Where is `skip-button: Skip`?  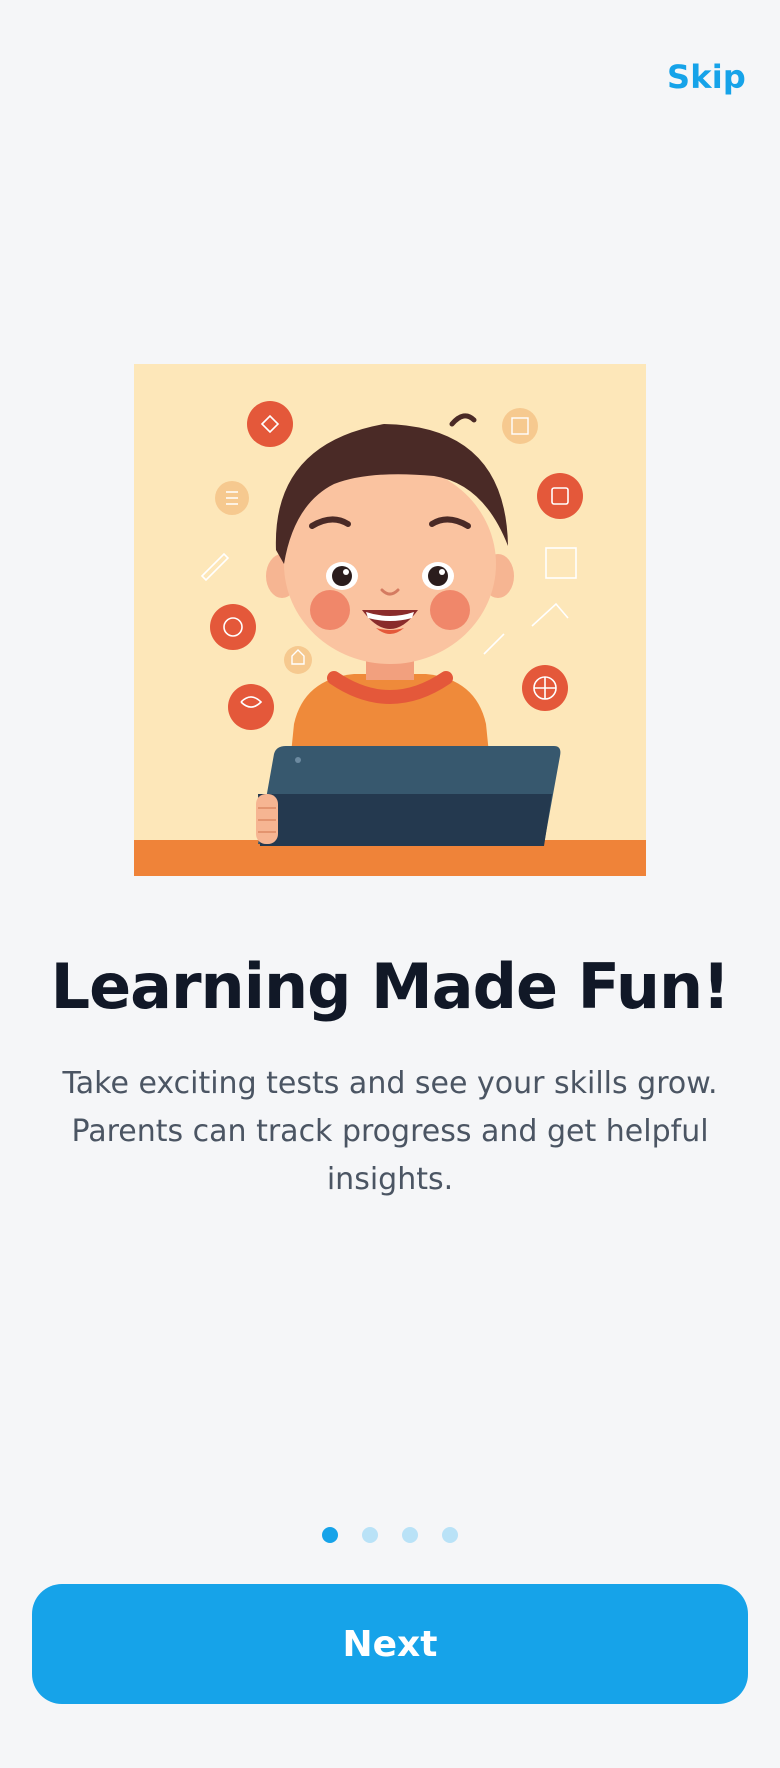
skip-button: Skip is located at coordinates (706, 77).